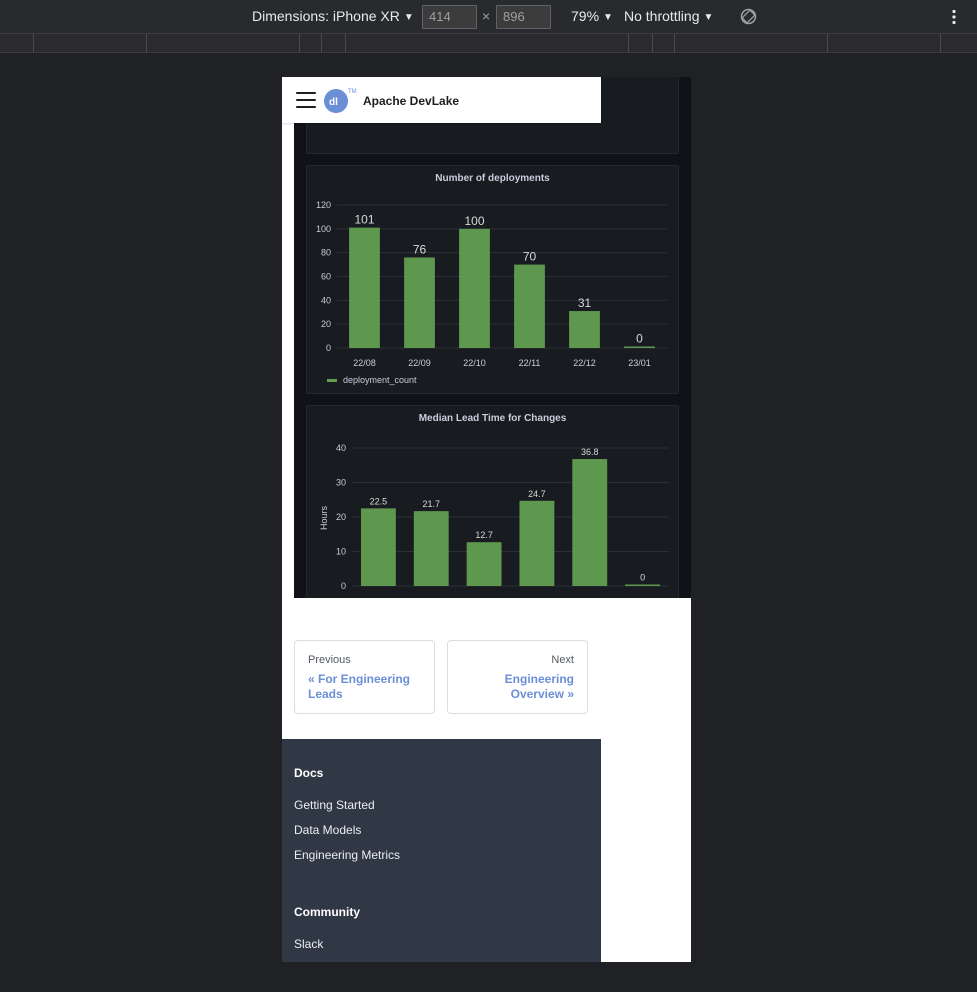  Describe the element at coordinates (411, 101) in the screenshot. I see `brand-title: Apache DevLake` at that location.